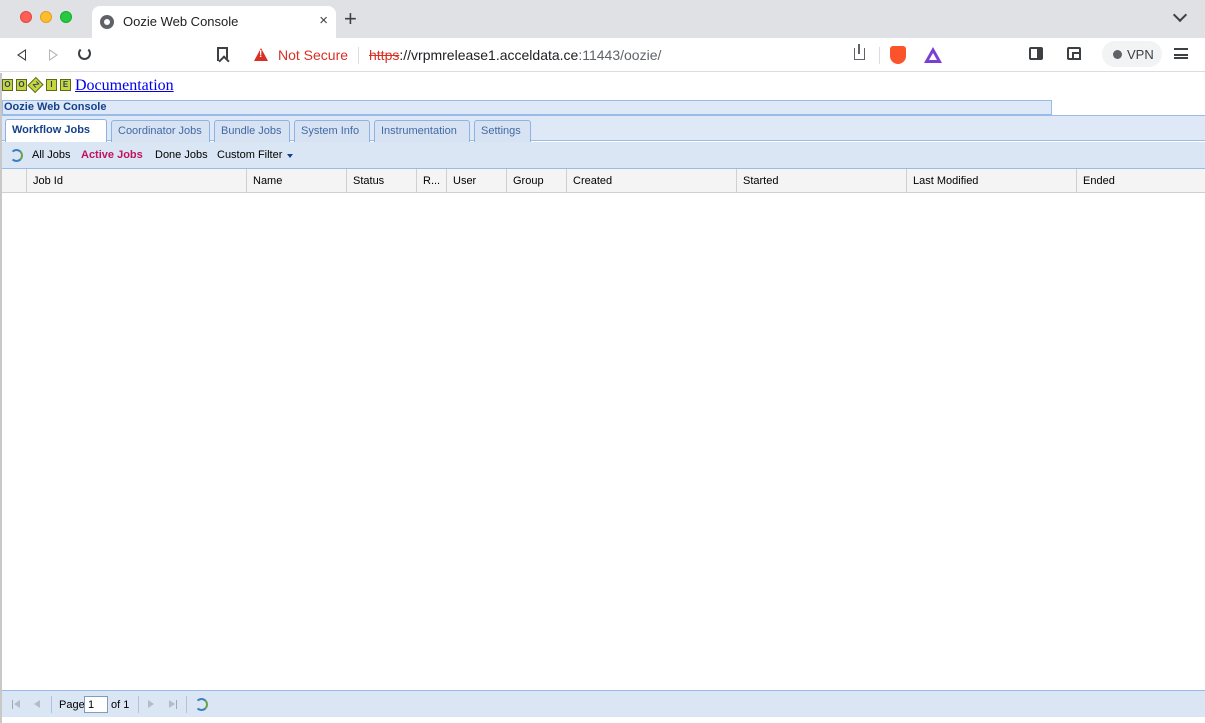  What do you see at coordinates (151, 704) in the screenshot?
I see `next-page-icon` at bounding box center [151, 704].